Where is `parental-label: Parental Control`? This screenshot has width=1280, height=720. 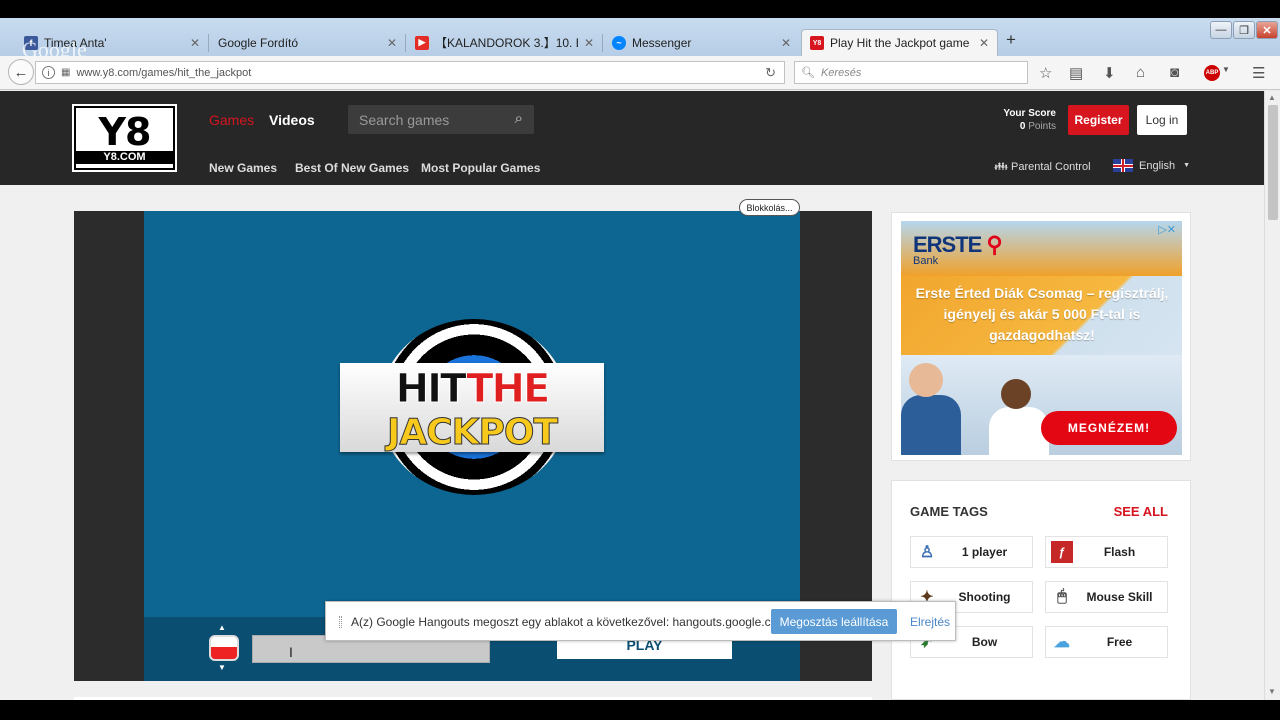 parental-label: Parental Control is located at coordinates (1051, 167).